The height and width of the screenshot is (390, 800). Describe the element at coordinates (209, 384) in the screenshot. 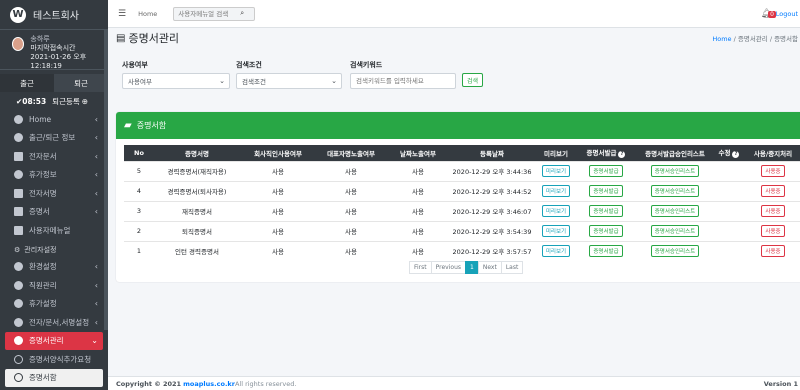

I see `footer-domain-link: moaplus.co.kr` at that location.